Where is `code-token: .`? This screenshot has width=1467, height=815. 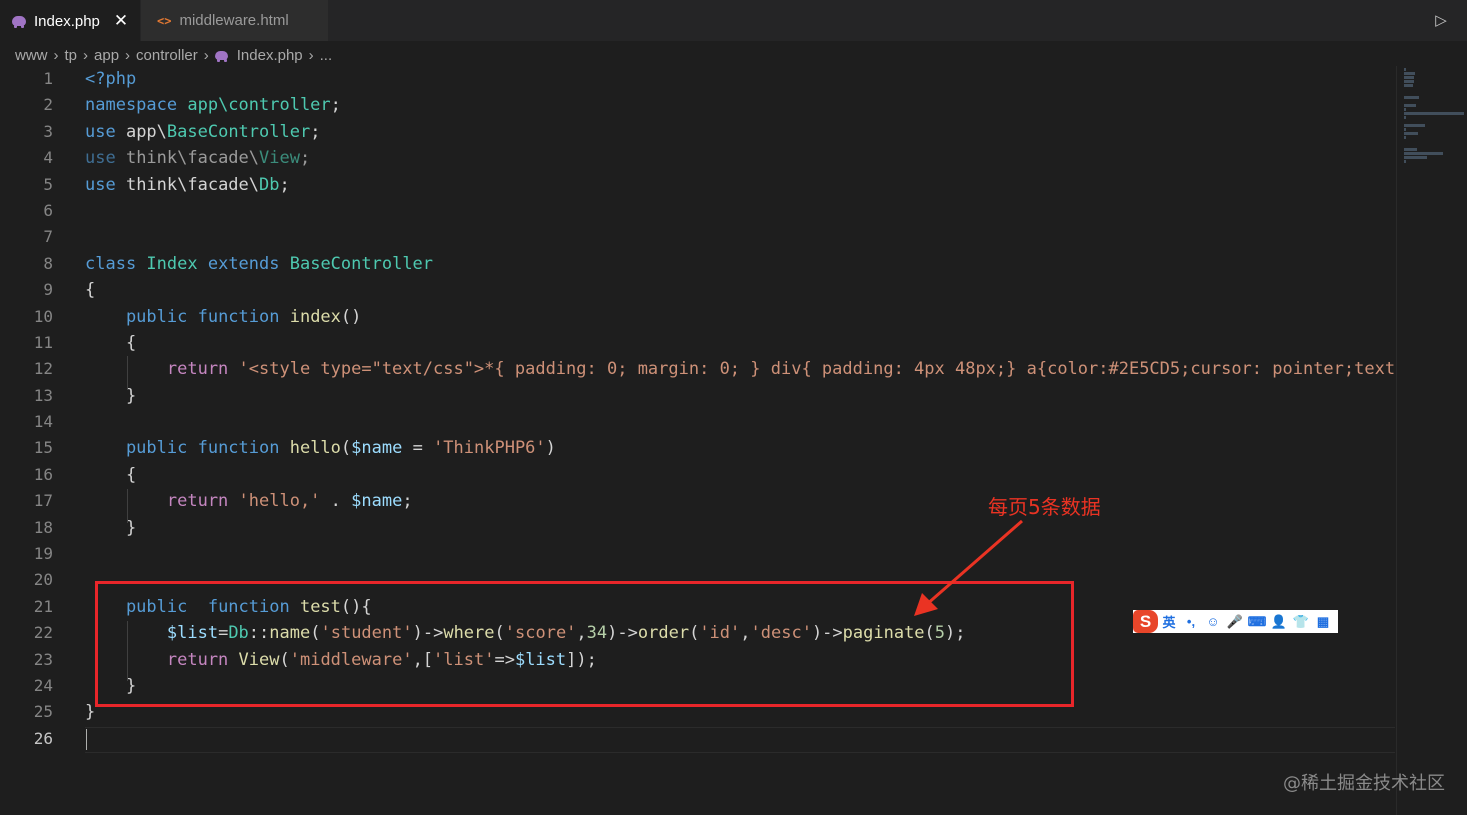 code-token: . is located at coordinates (336, 501).